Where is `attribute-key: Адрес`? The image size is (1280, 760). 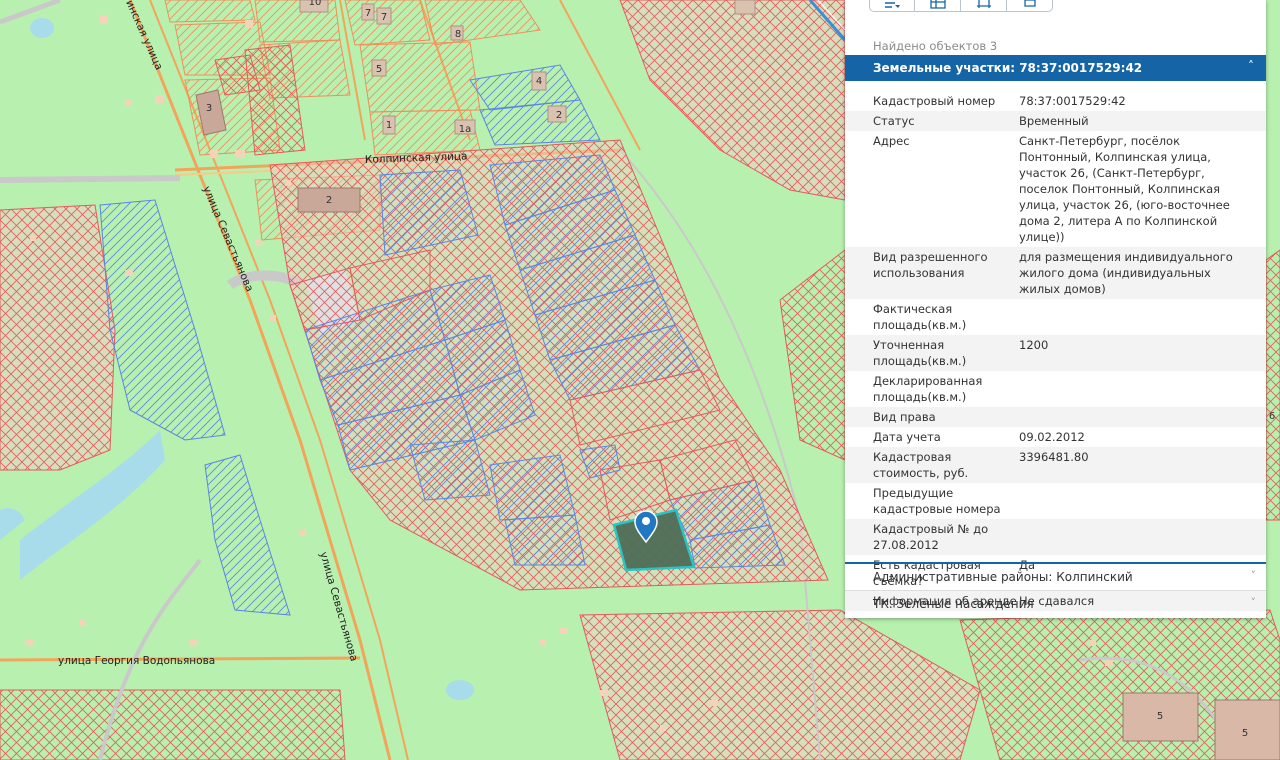
attribute-key: Адрес is located at coordinates (891, 141).